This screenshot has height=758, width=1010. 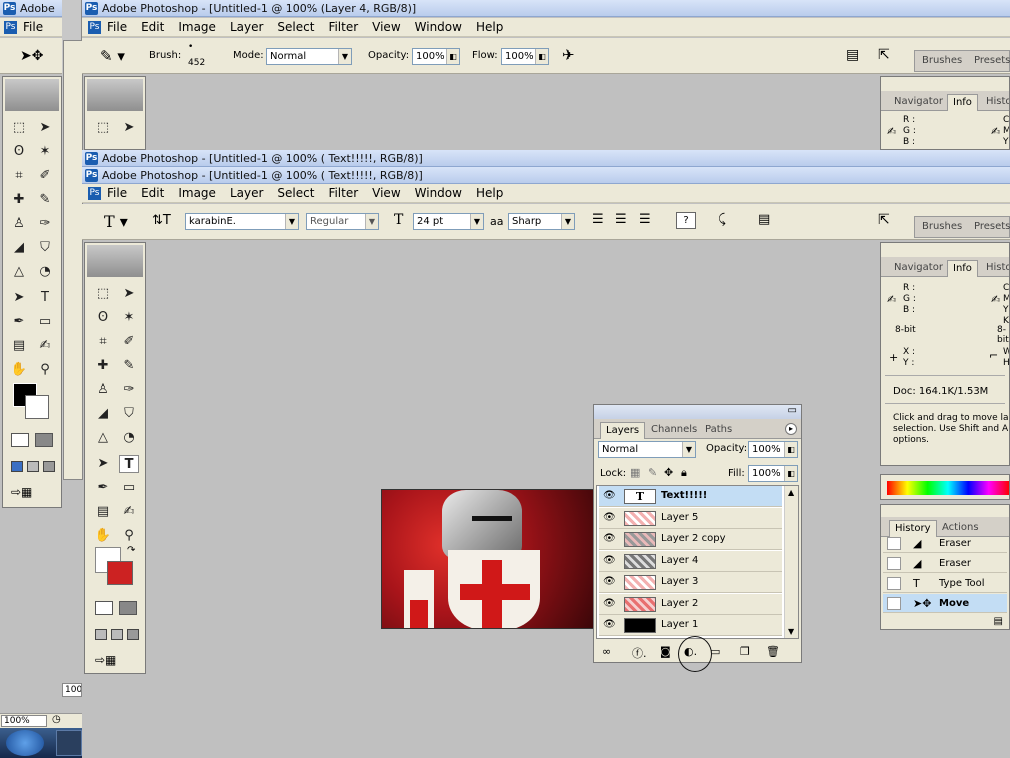 What do you see at coordinates (792, 410) in the screenshot?
I see `panel-collapse-icon: ▭` at bounding box center [792, 410].